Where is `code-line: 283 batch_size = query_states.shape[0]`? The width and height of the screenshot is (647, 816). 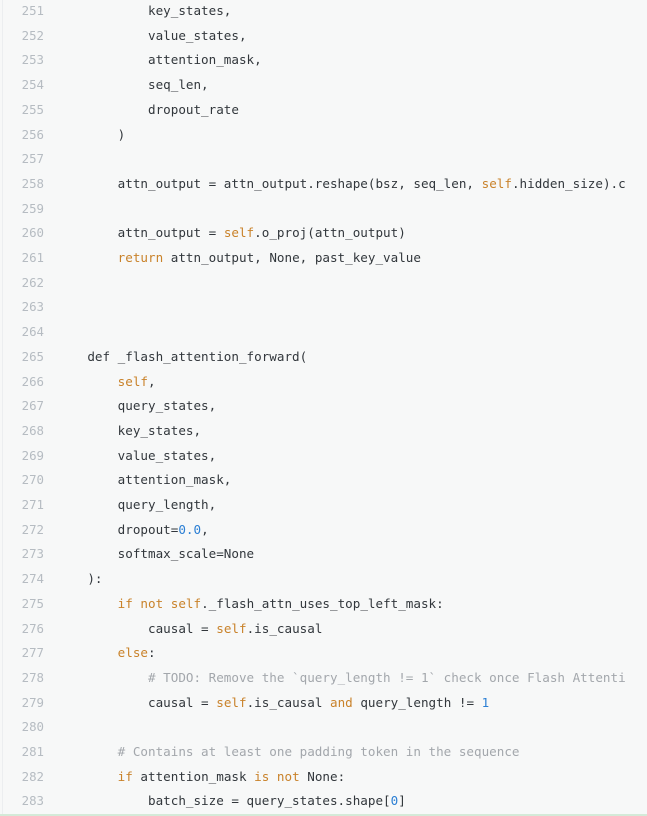 code-line: 283 batch_size = query_states.shape[0] is located at coordinates (323, 801).